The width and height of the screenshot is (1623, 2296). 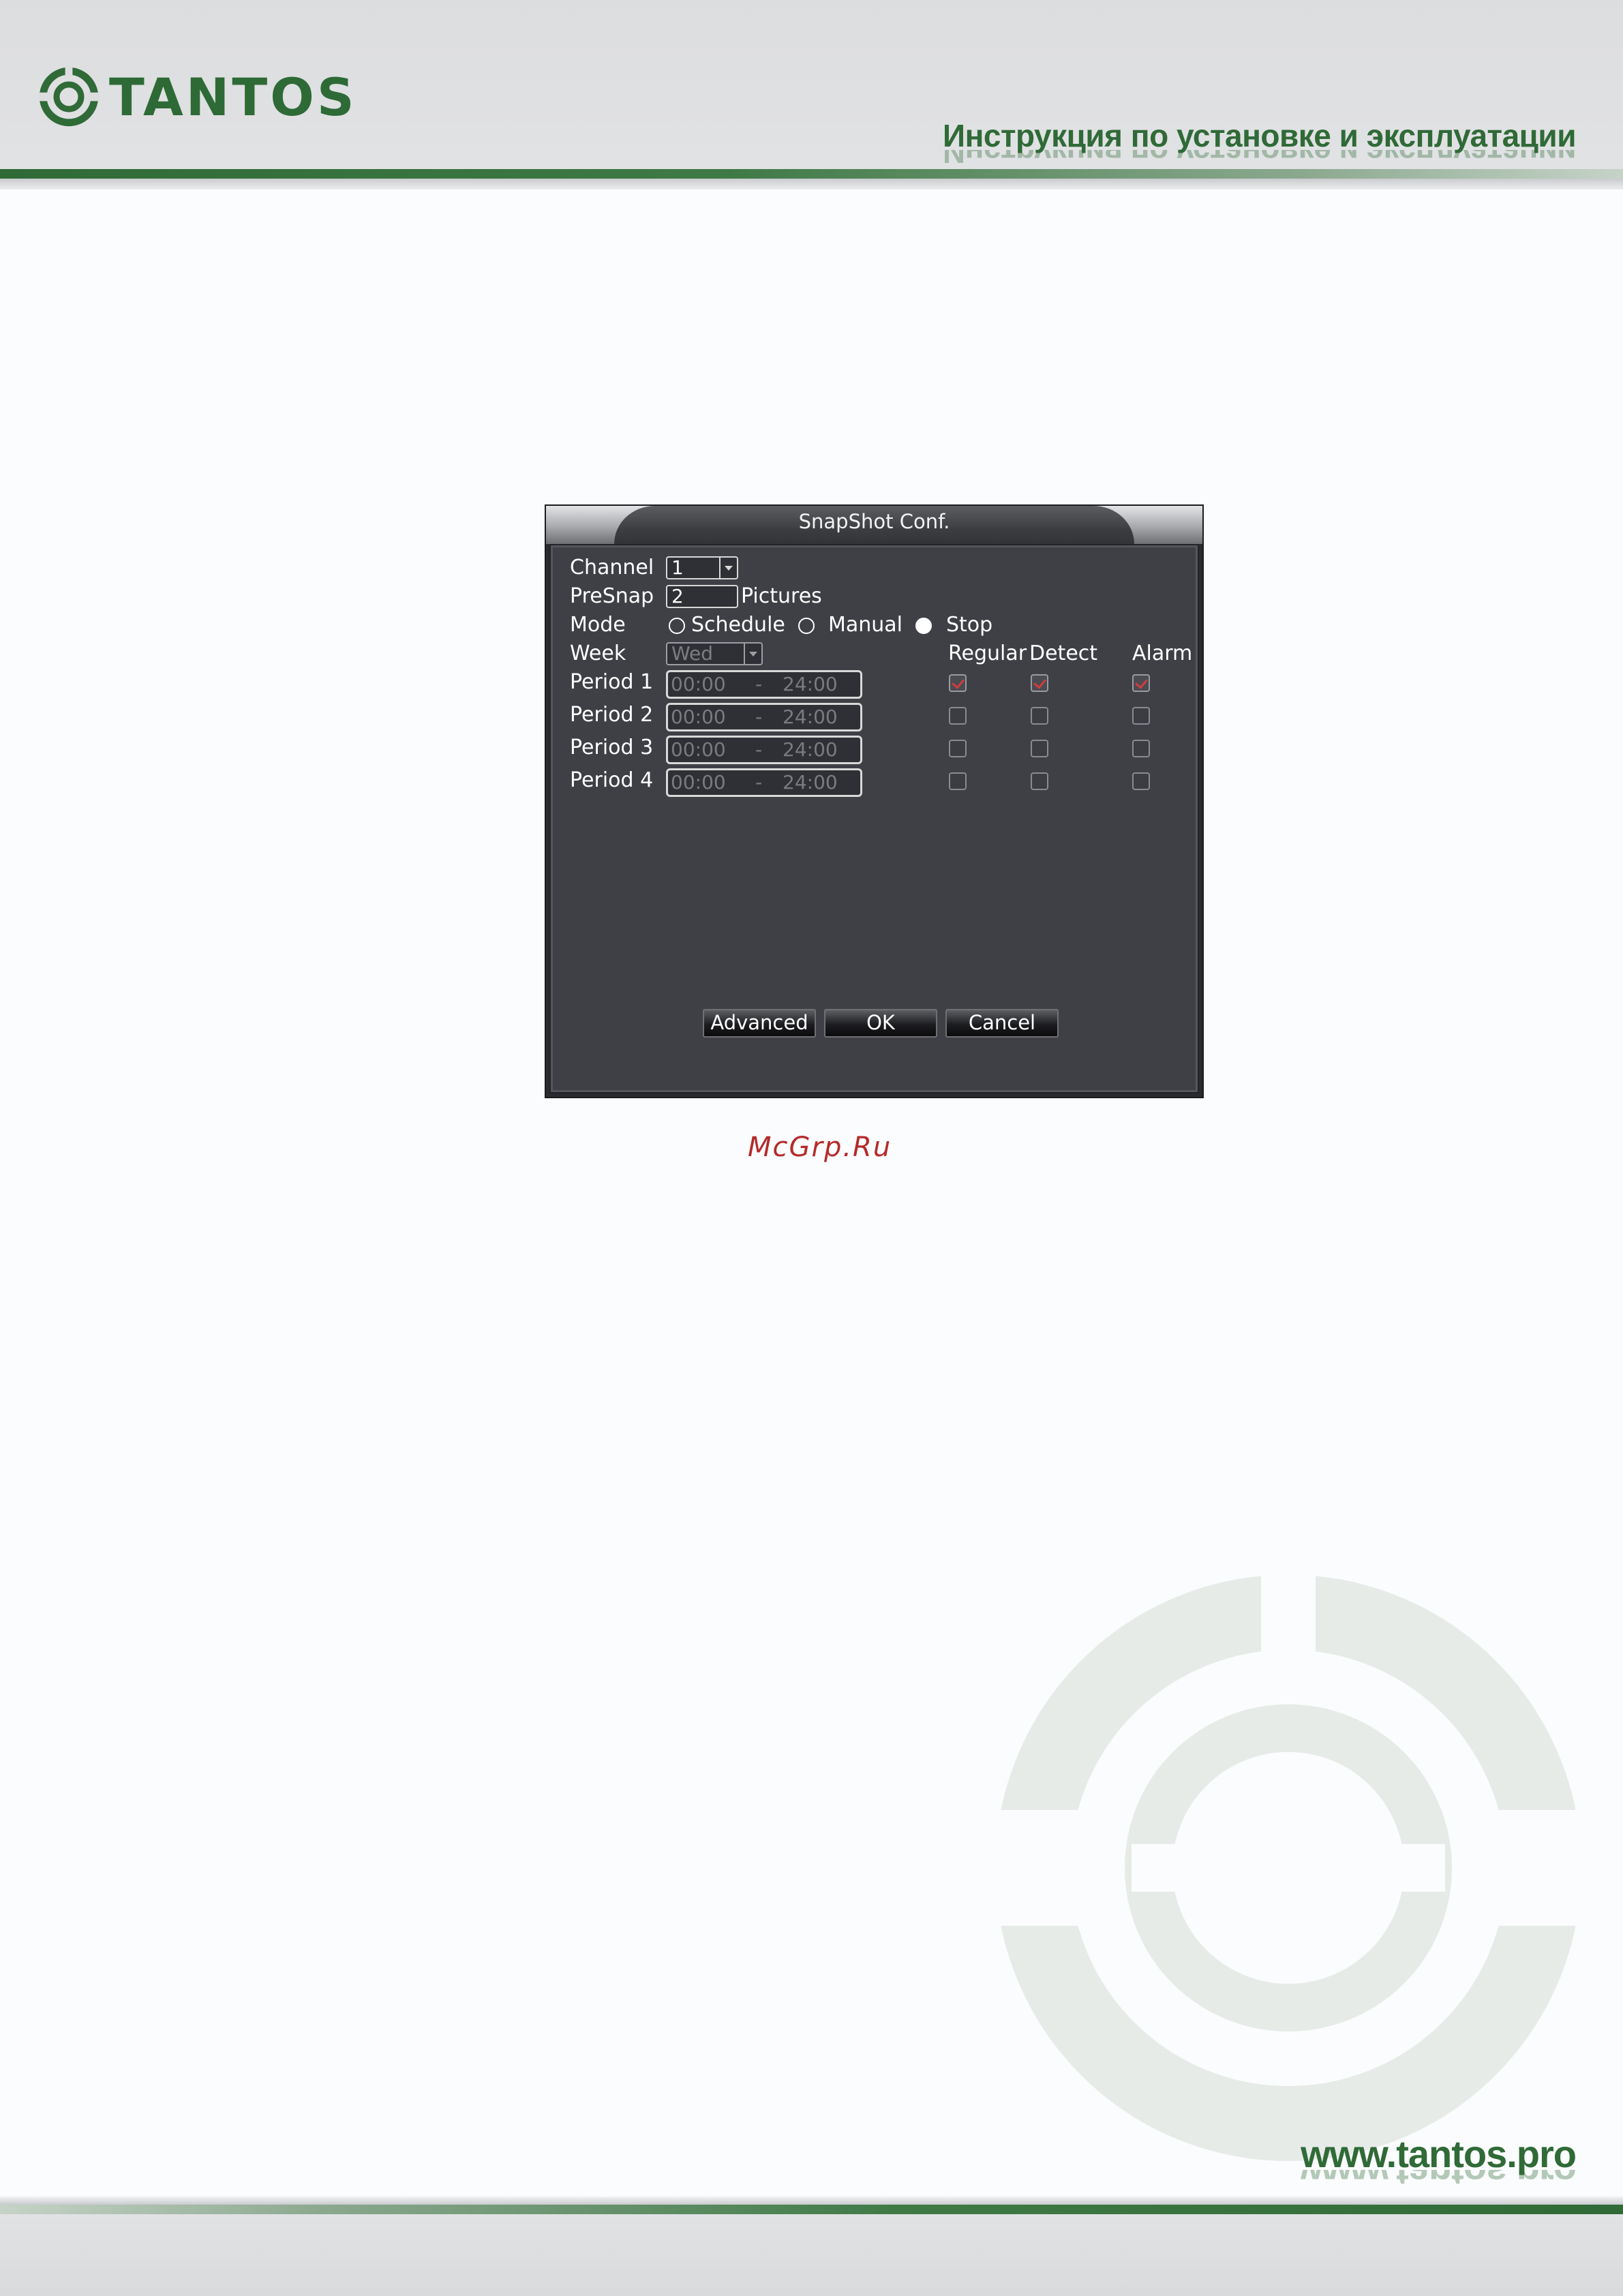 What do you see at coordinates (759, 1023) in the screenshot?
I see `advanced-button: Advanced` at bounding box center [759, 1023].